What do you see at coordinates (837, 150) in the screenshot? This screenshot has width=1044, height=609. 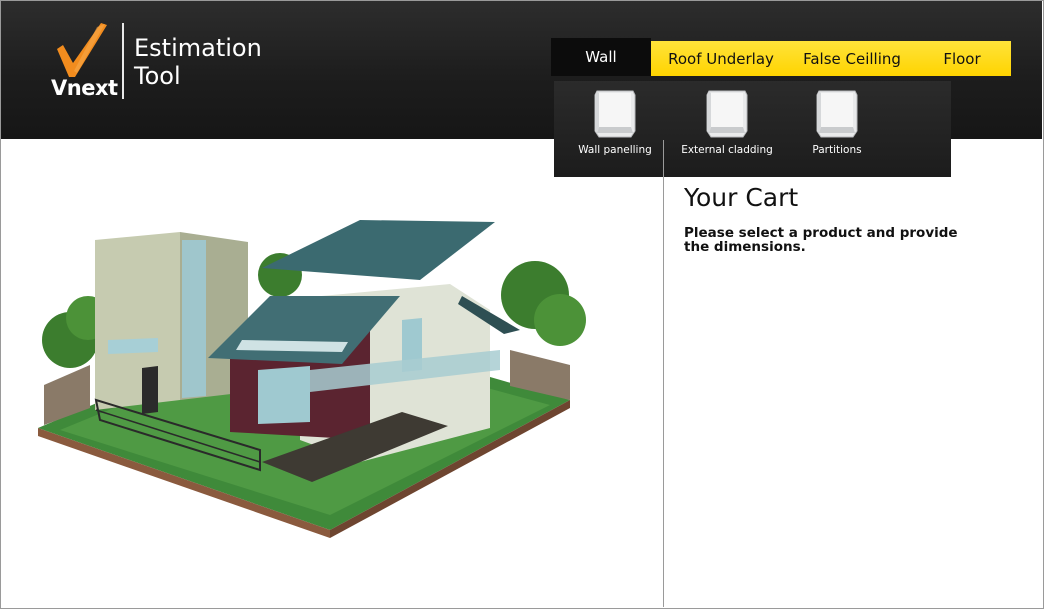 I see `dropdown-label-partitions: Partitions` at bounding box center [837, 150].